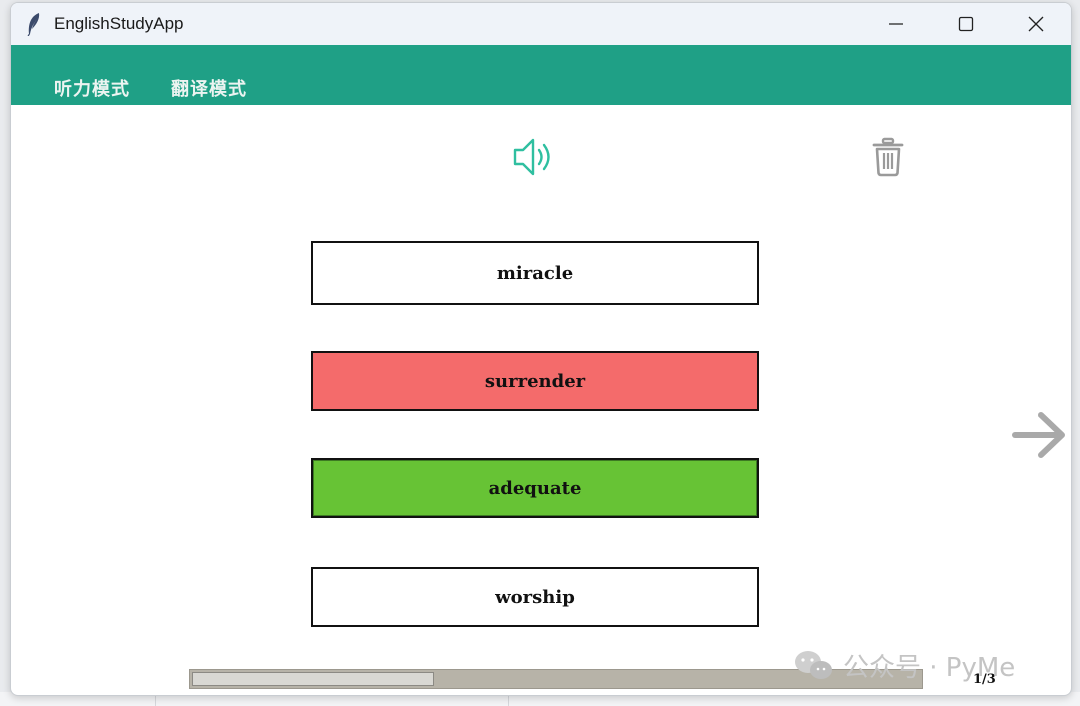 Image resolution: width=1080 pixels, height=706 pixels. I want to click on close-icon, so click(1036, 24).